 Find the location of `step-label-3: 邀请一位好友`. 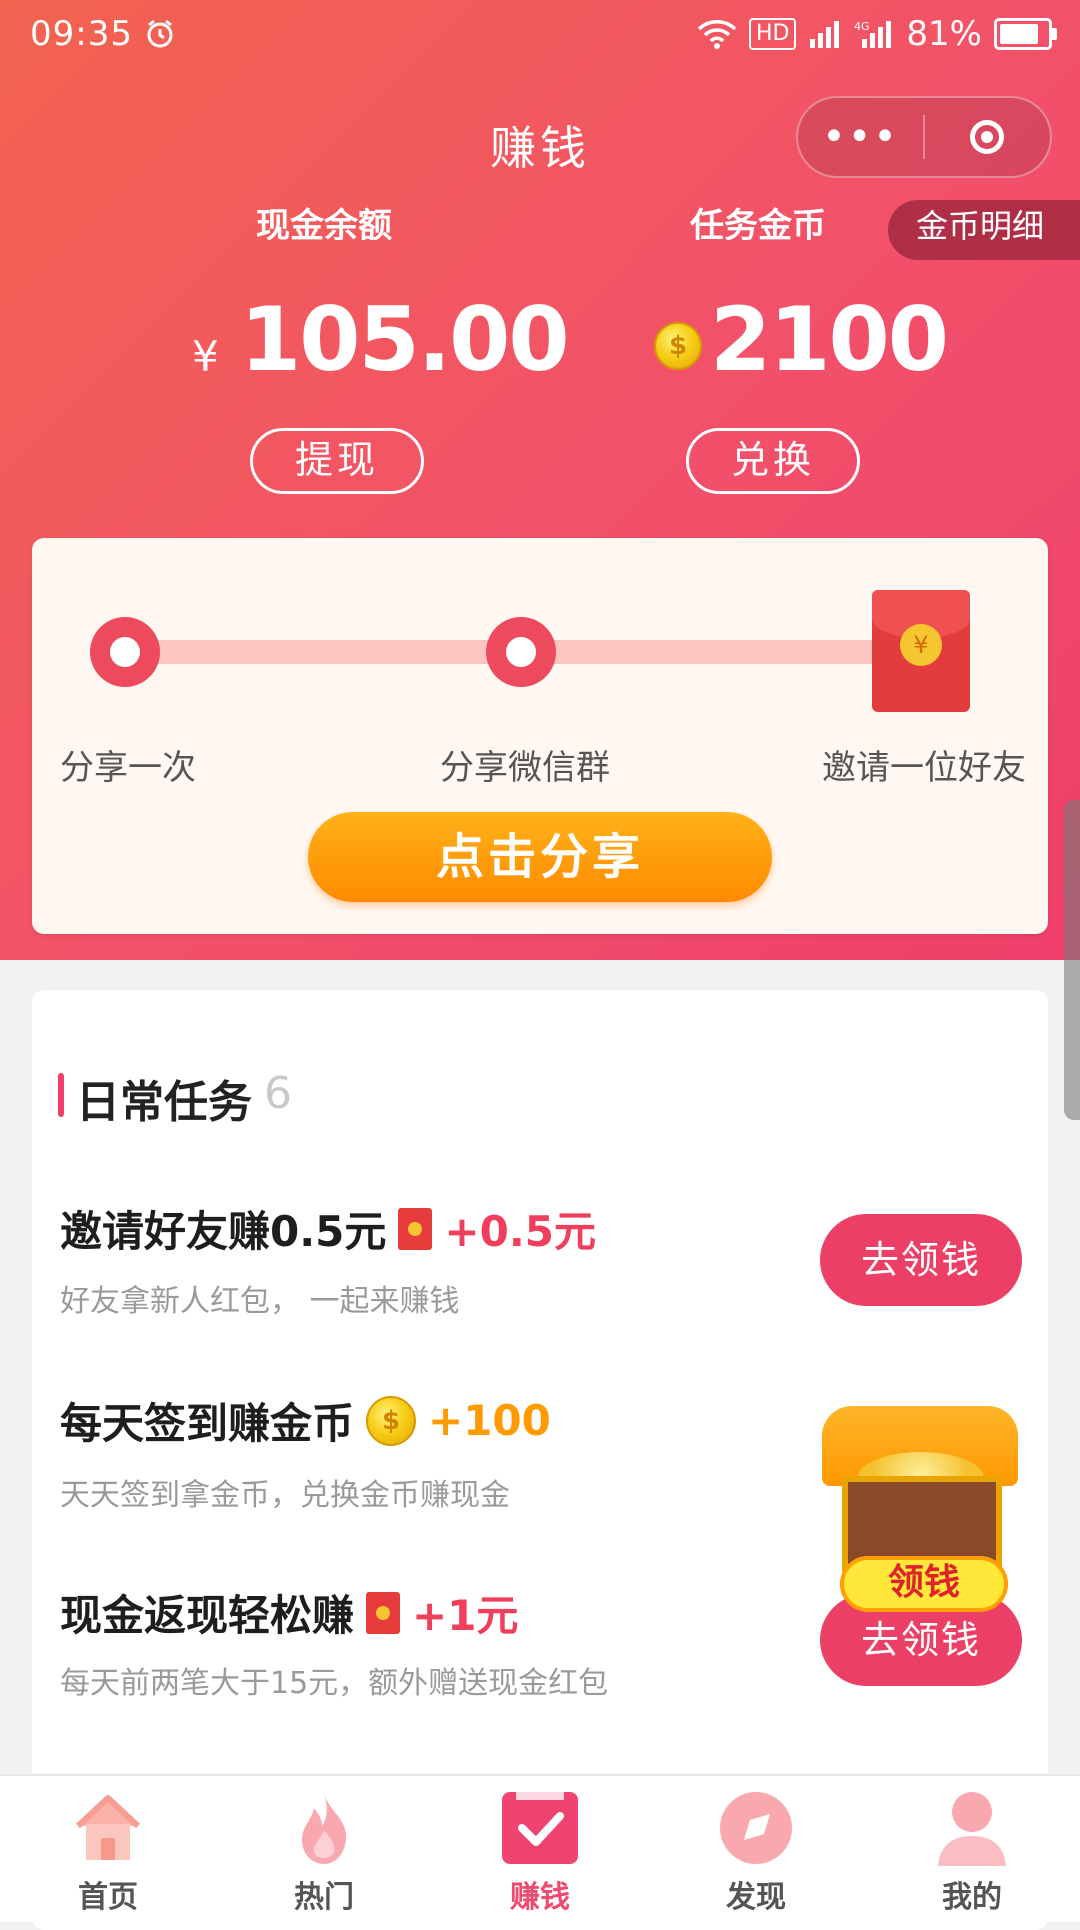

step-label-3: 邀请一位好友 is located at coordinates (924, 768).